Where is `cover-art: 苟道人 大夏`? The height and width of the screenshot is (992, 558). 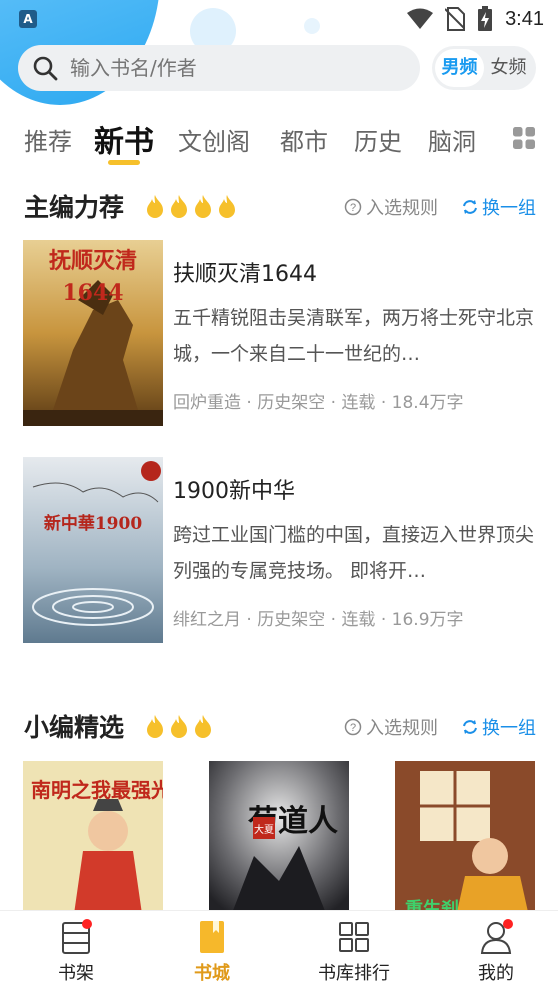 cover-art: 苟道人 大夏 is located at coordinates (279, 841).